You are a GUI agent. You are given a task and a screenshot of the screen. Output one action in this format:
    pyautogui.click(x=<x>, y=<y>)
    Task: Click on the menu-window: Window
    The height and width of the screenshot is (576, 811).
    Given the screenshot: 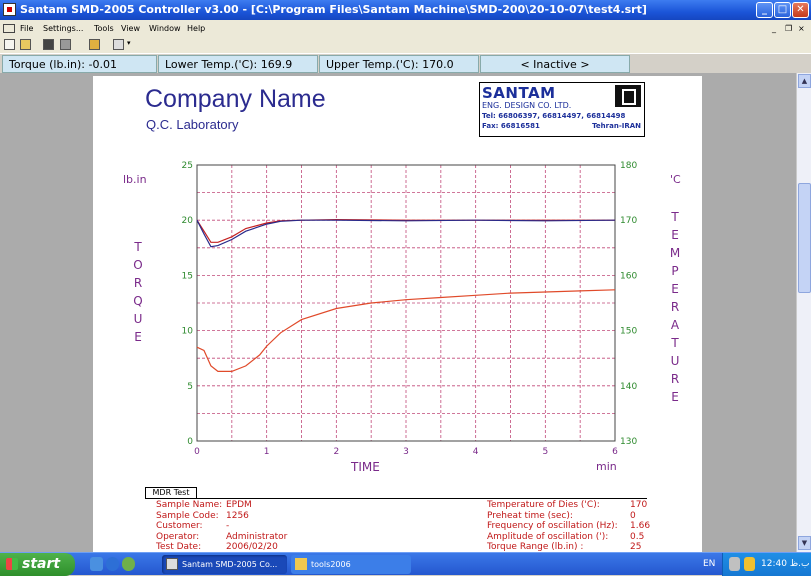 What is the action you would take?
    pyautogui.click(x=165, y=28)
    